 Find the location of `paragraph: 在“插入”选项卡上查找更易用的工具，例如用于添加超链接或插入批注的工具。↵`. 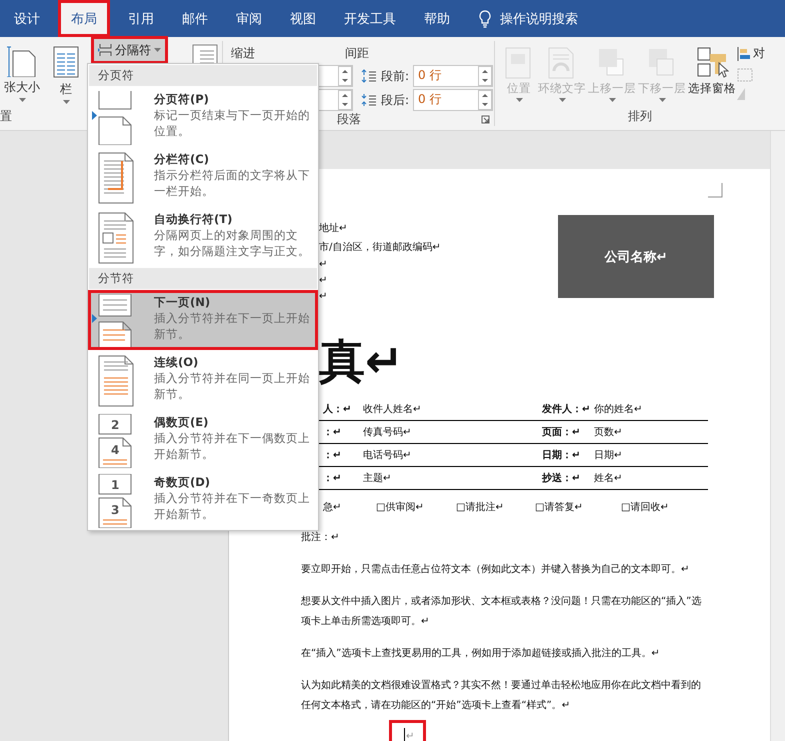

paragraph: 在“插入”选项卡上查找更易用的工具，例如用于添加超链接或插入批注的工具。↵ is located at coordinates (481, 653).